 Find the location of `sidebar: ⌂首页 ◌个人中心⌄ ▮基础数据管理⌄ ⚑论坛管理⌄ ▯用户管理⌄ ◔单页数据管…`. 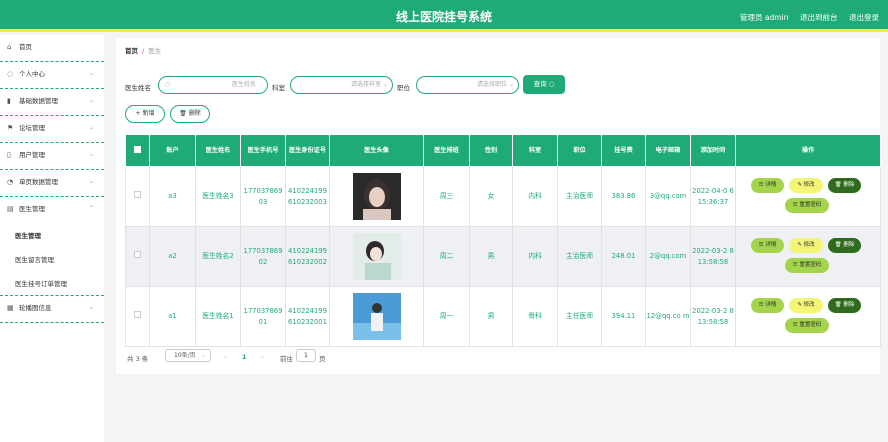

sidebar: ⌂首页 ◌个人中心⌄ ▮基础数据管理⌄ ⚑论坛管理⌄ ▯用户管理⌄ ◔单页数据管… is located at coordinates (52, 238).